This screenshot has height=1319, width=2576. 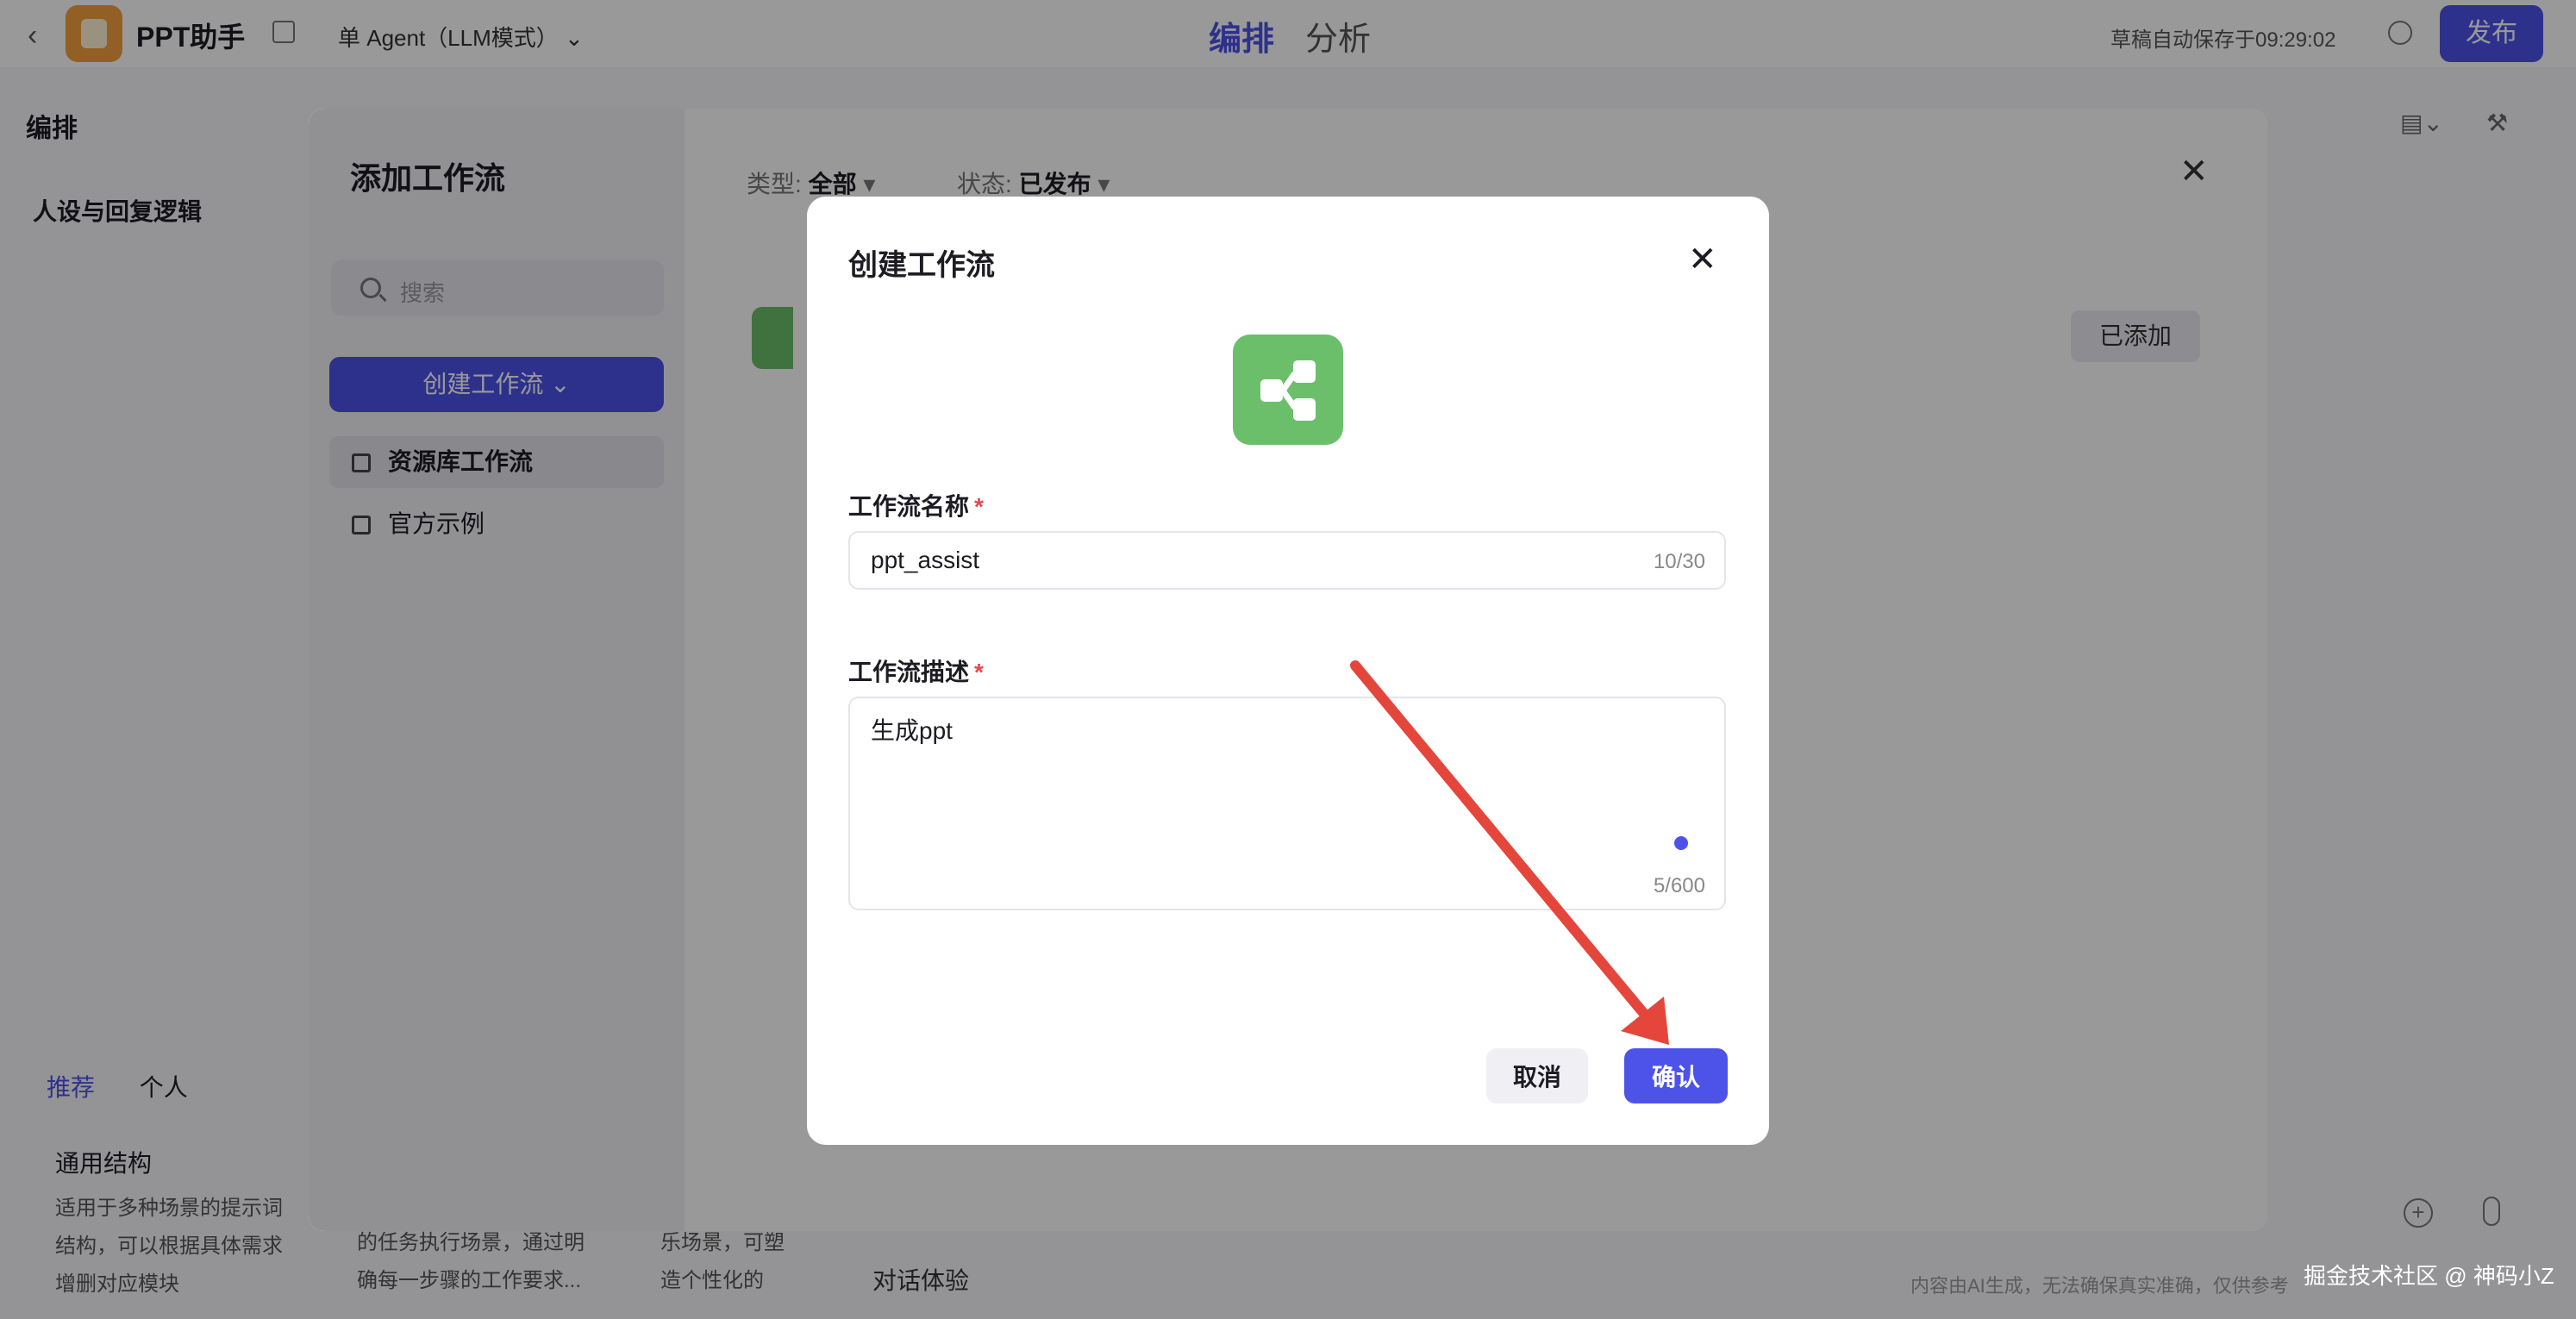 I want to click on watermark: 掘金技术社区 @ 神码小Z, so click(x=2429, y=1276).